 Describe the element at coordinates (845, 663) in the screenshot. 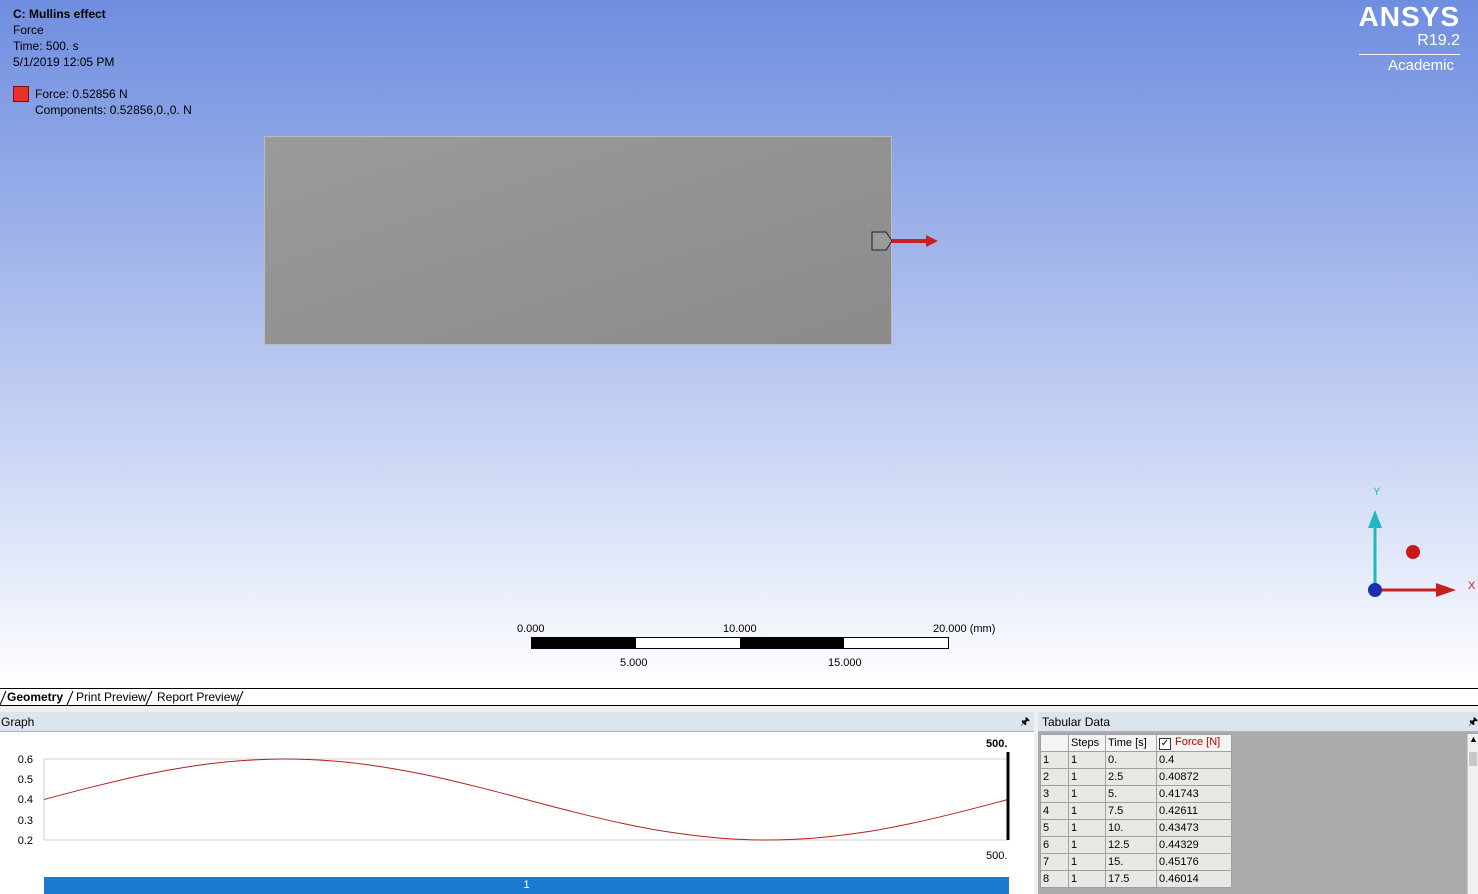

I see `scale-label-15: 15.000` at that location.